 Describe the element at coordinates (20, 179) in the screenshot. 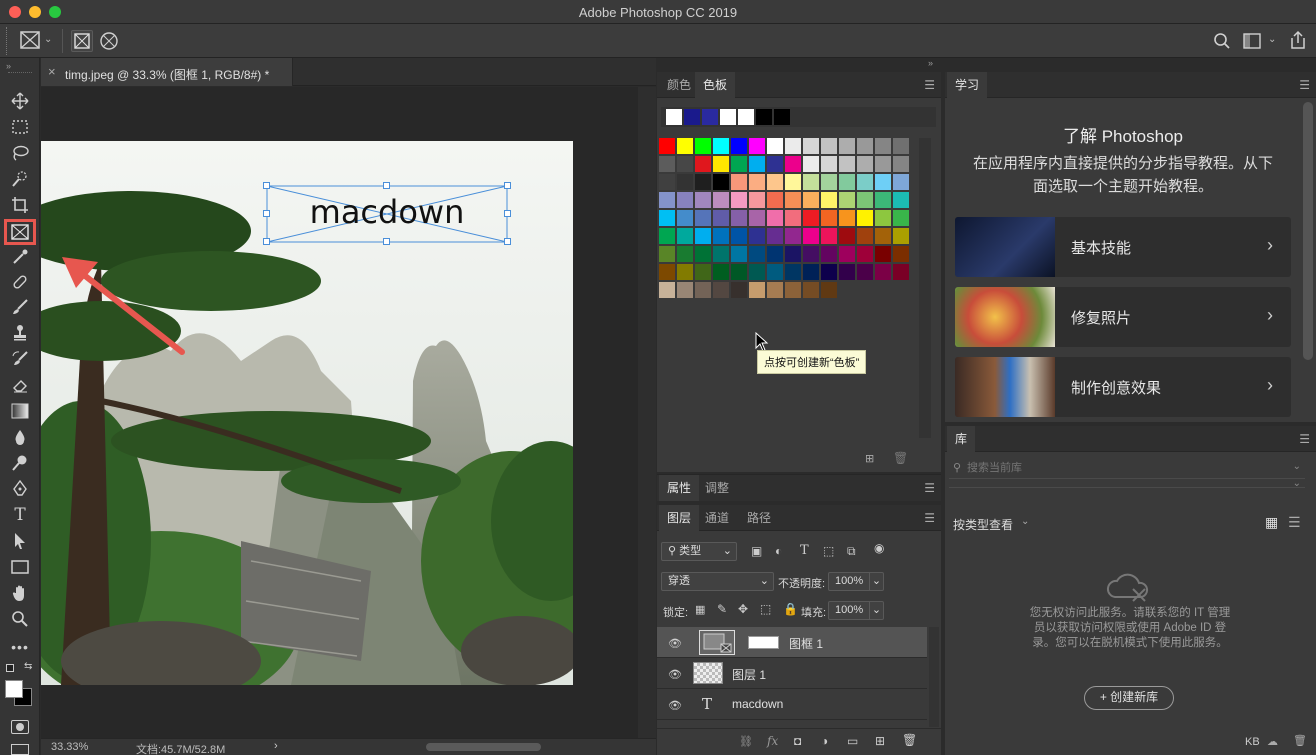

I see `quick-selection-tool-icon` at that location.